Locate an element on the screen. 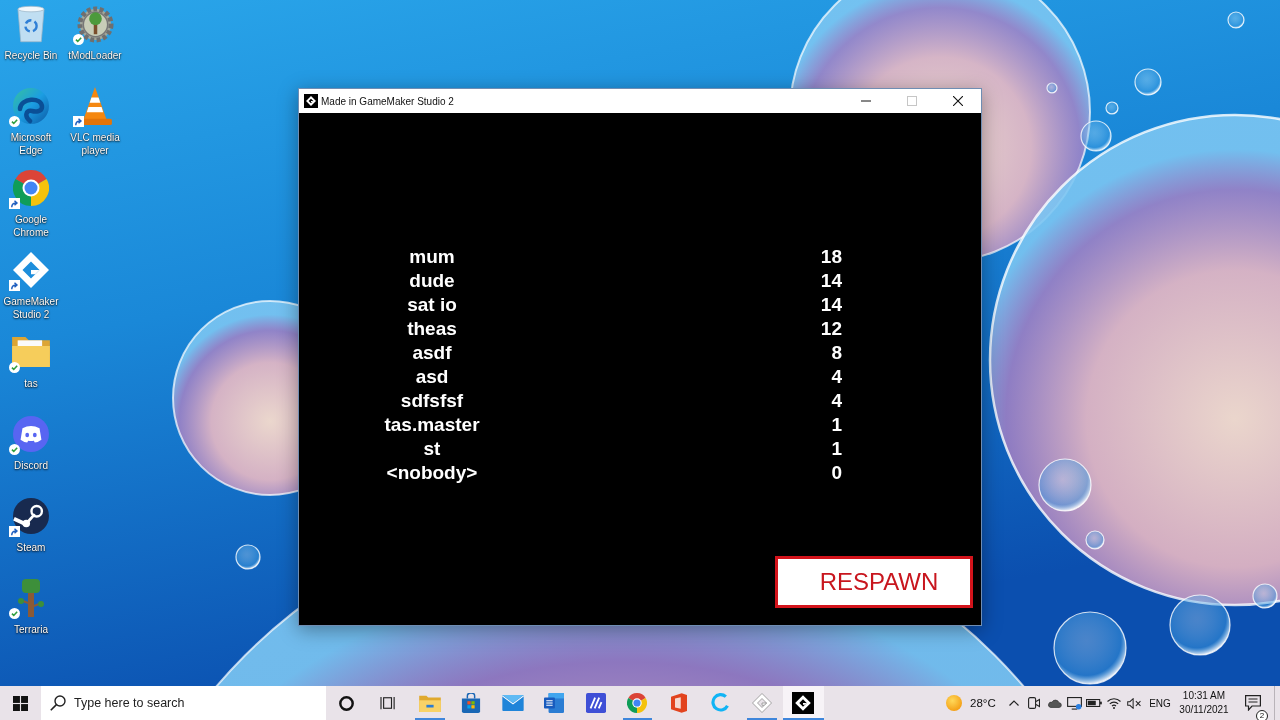 The width and height of the screenshot is (1280, 720). desktop-shortcut: tModLoader is located at coordinates (95, 32).